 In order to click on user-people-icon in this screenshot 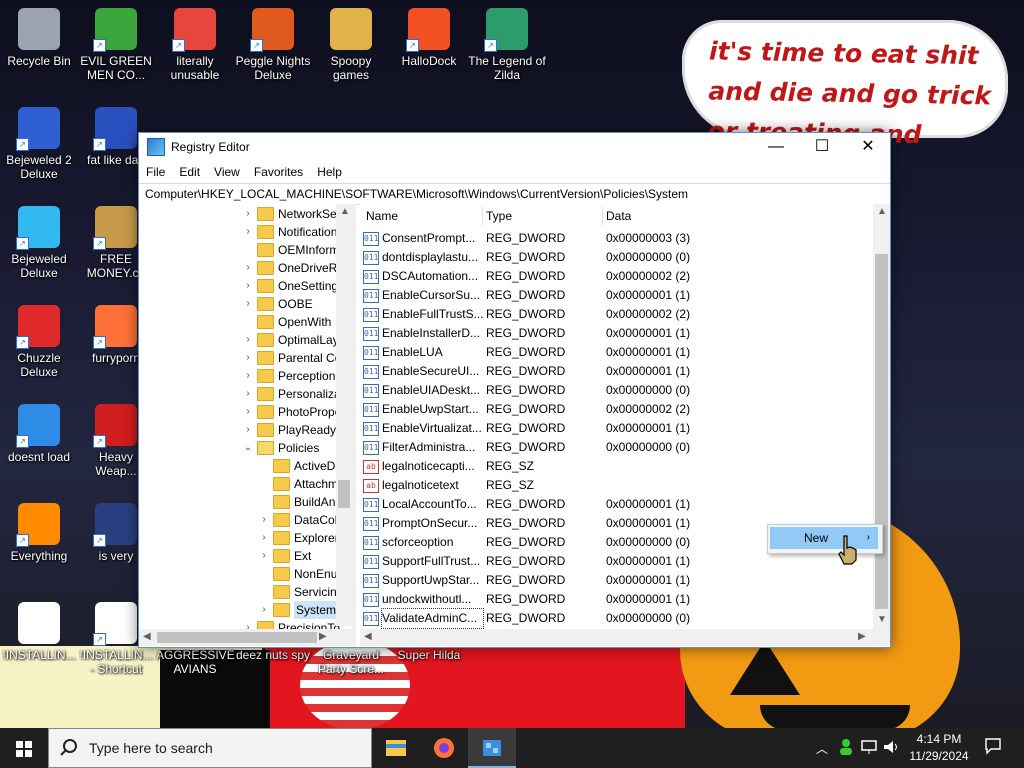, I will do `click(846, 748)`.